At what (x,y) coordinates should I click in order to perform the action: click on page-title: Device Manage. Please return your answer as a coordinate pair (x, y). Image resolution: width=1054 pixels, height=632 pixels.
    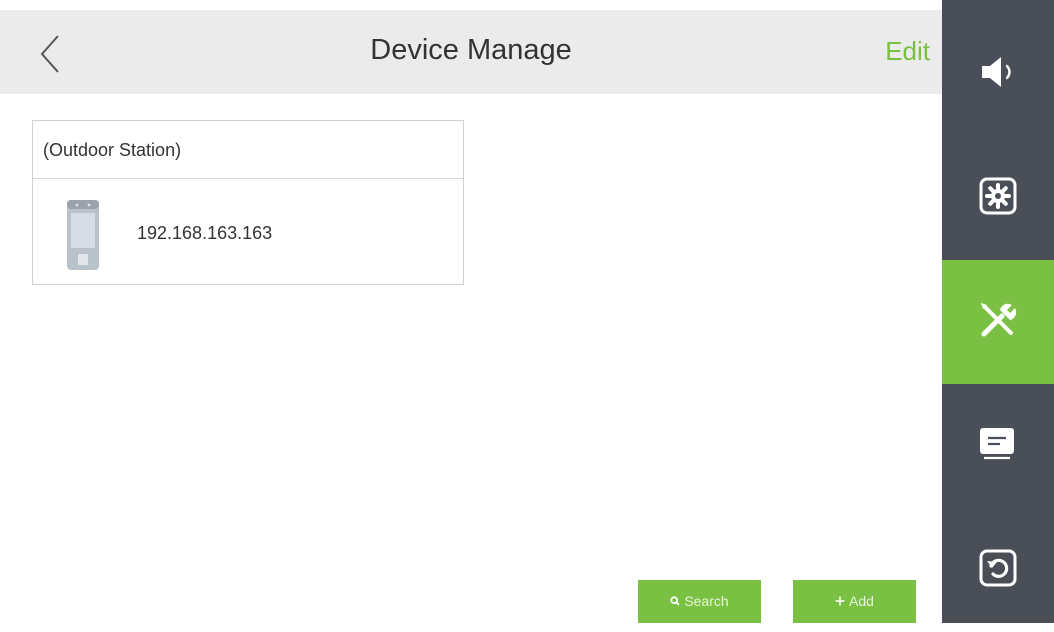
    Looking at the image, I should click on (471, 50).